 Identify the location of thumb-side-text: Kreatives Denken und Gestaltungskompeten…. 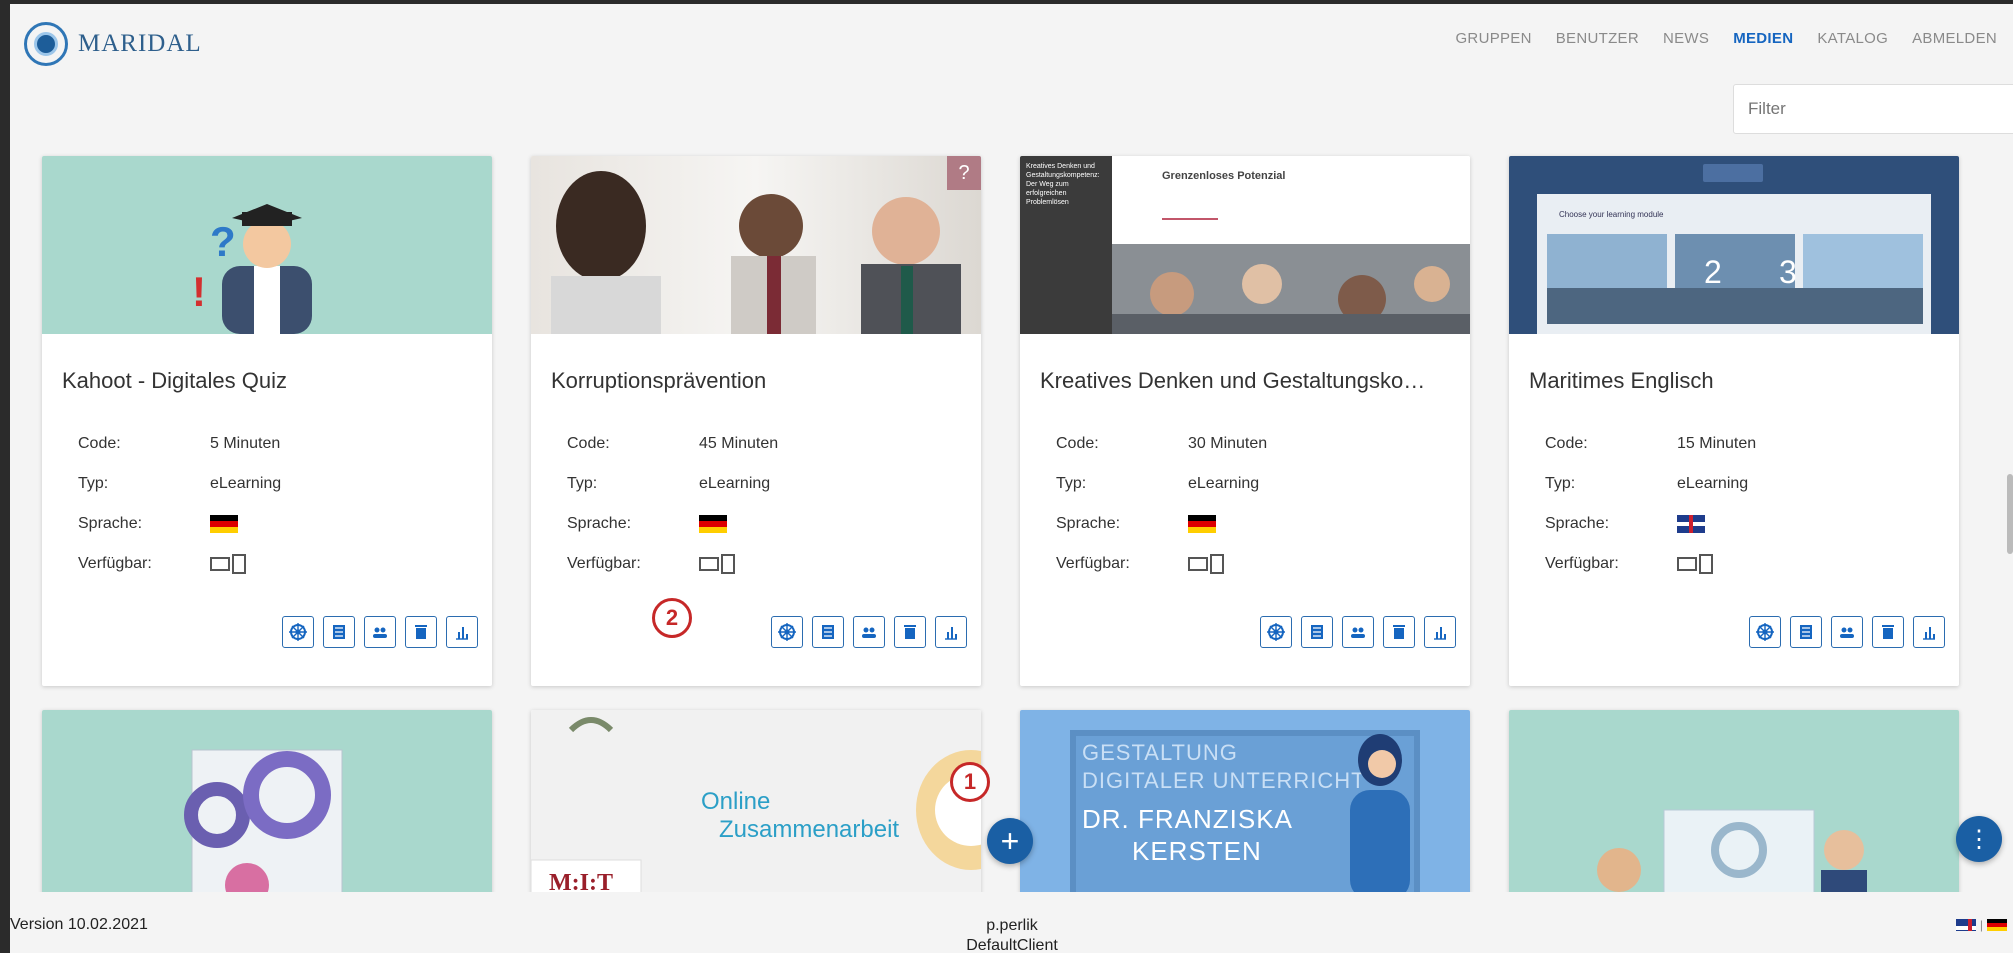
(1066, 245).